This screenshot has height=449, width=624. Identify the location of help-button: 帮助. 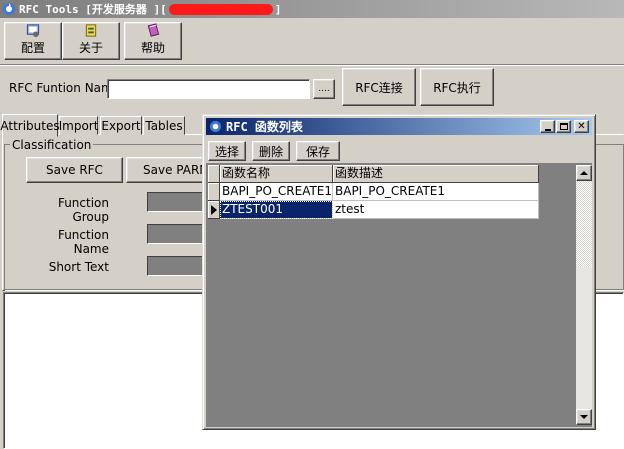
(153, 41).